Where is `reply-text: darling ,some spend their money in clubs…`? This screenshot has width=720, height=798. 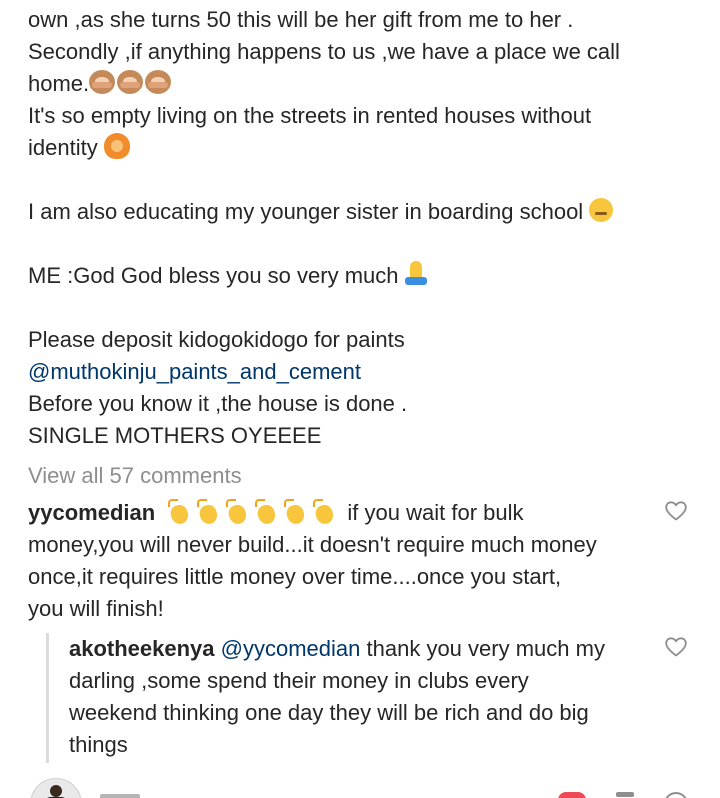 reply-text: darling ,some spend their money in clubs… is located at coordinates (299, 680).